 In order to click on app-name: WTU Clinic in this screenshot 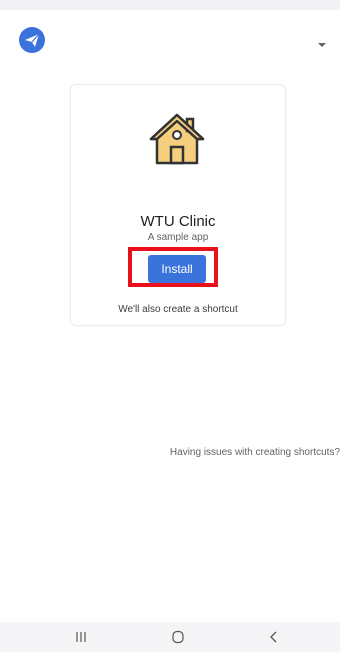, I will do `click(178, 221)`.